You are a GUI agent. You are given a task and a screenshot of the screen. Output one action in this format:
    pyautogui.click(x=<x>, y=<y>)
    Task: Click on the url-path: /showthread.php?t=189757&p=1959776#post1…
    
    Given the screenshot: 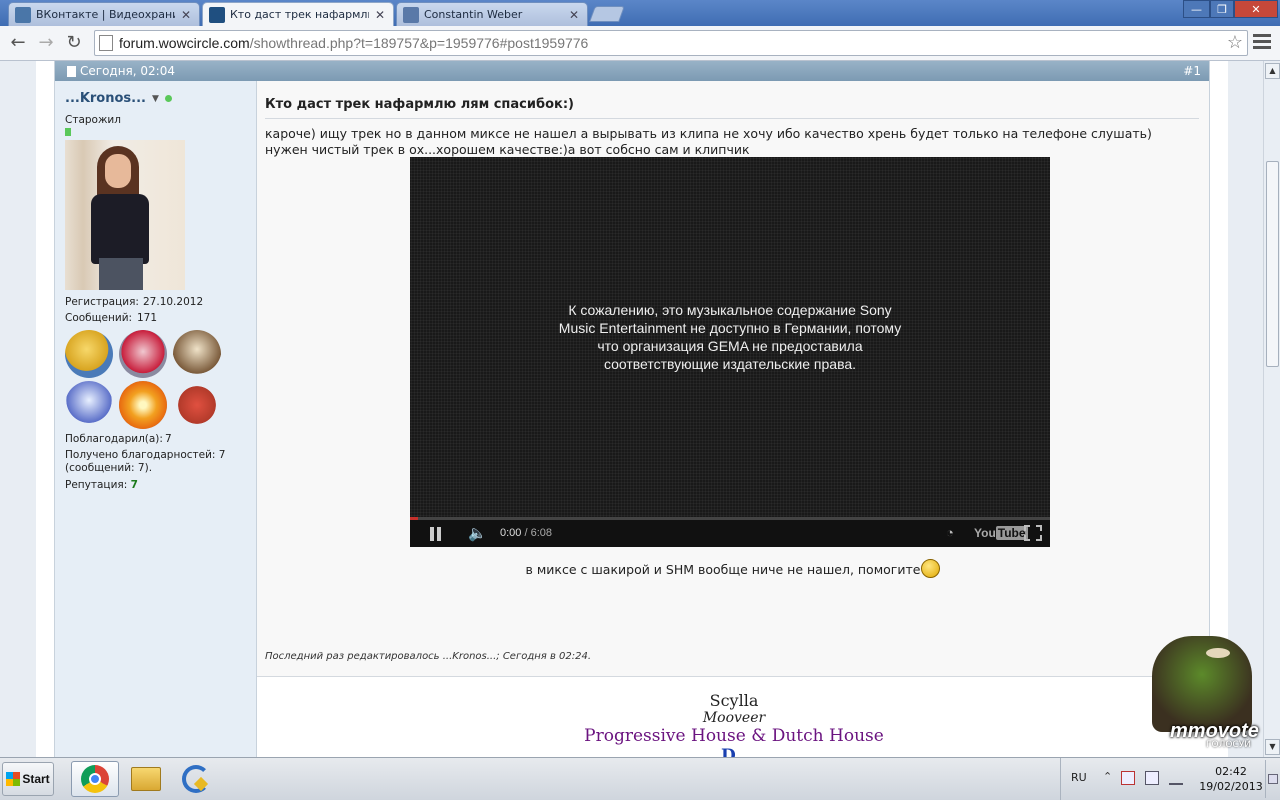 What is the action you would take?
    pyautogui.click(x=419, y=43)
    